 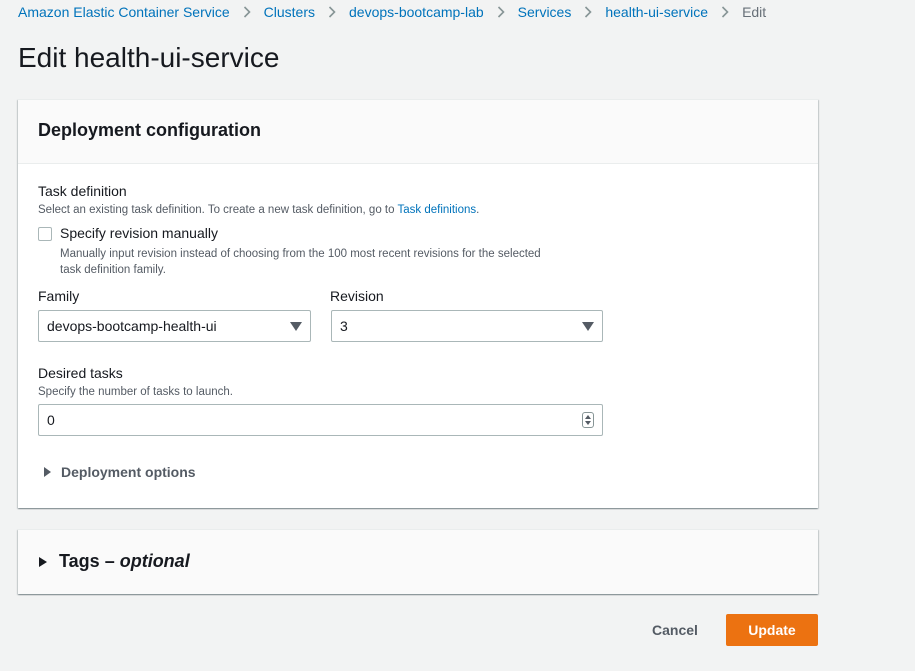 What do you see at coordinates (467, 326) in the screenshot?
I see `revision-select: 3` at bounding box center [467, 326].